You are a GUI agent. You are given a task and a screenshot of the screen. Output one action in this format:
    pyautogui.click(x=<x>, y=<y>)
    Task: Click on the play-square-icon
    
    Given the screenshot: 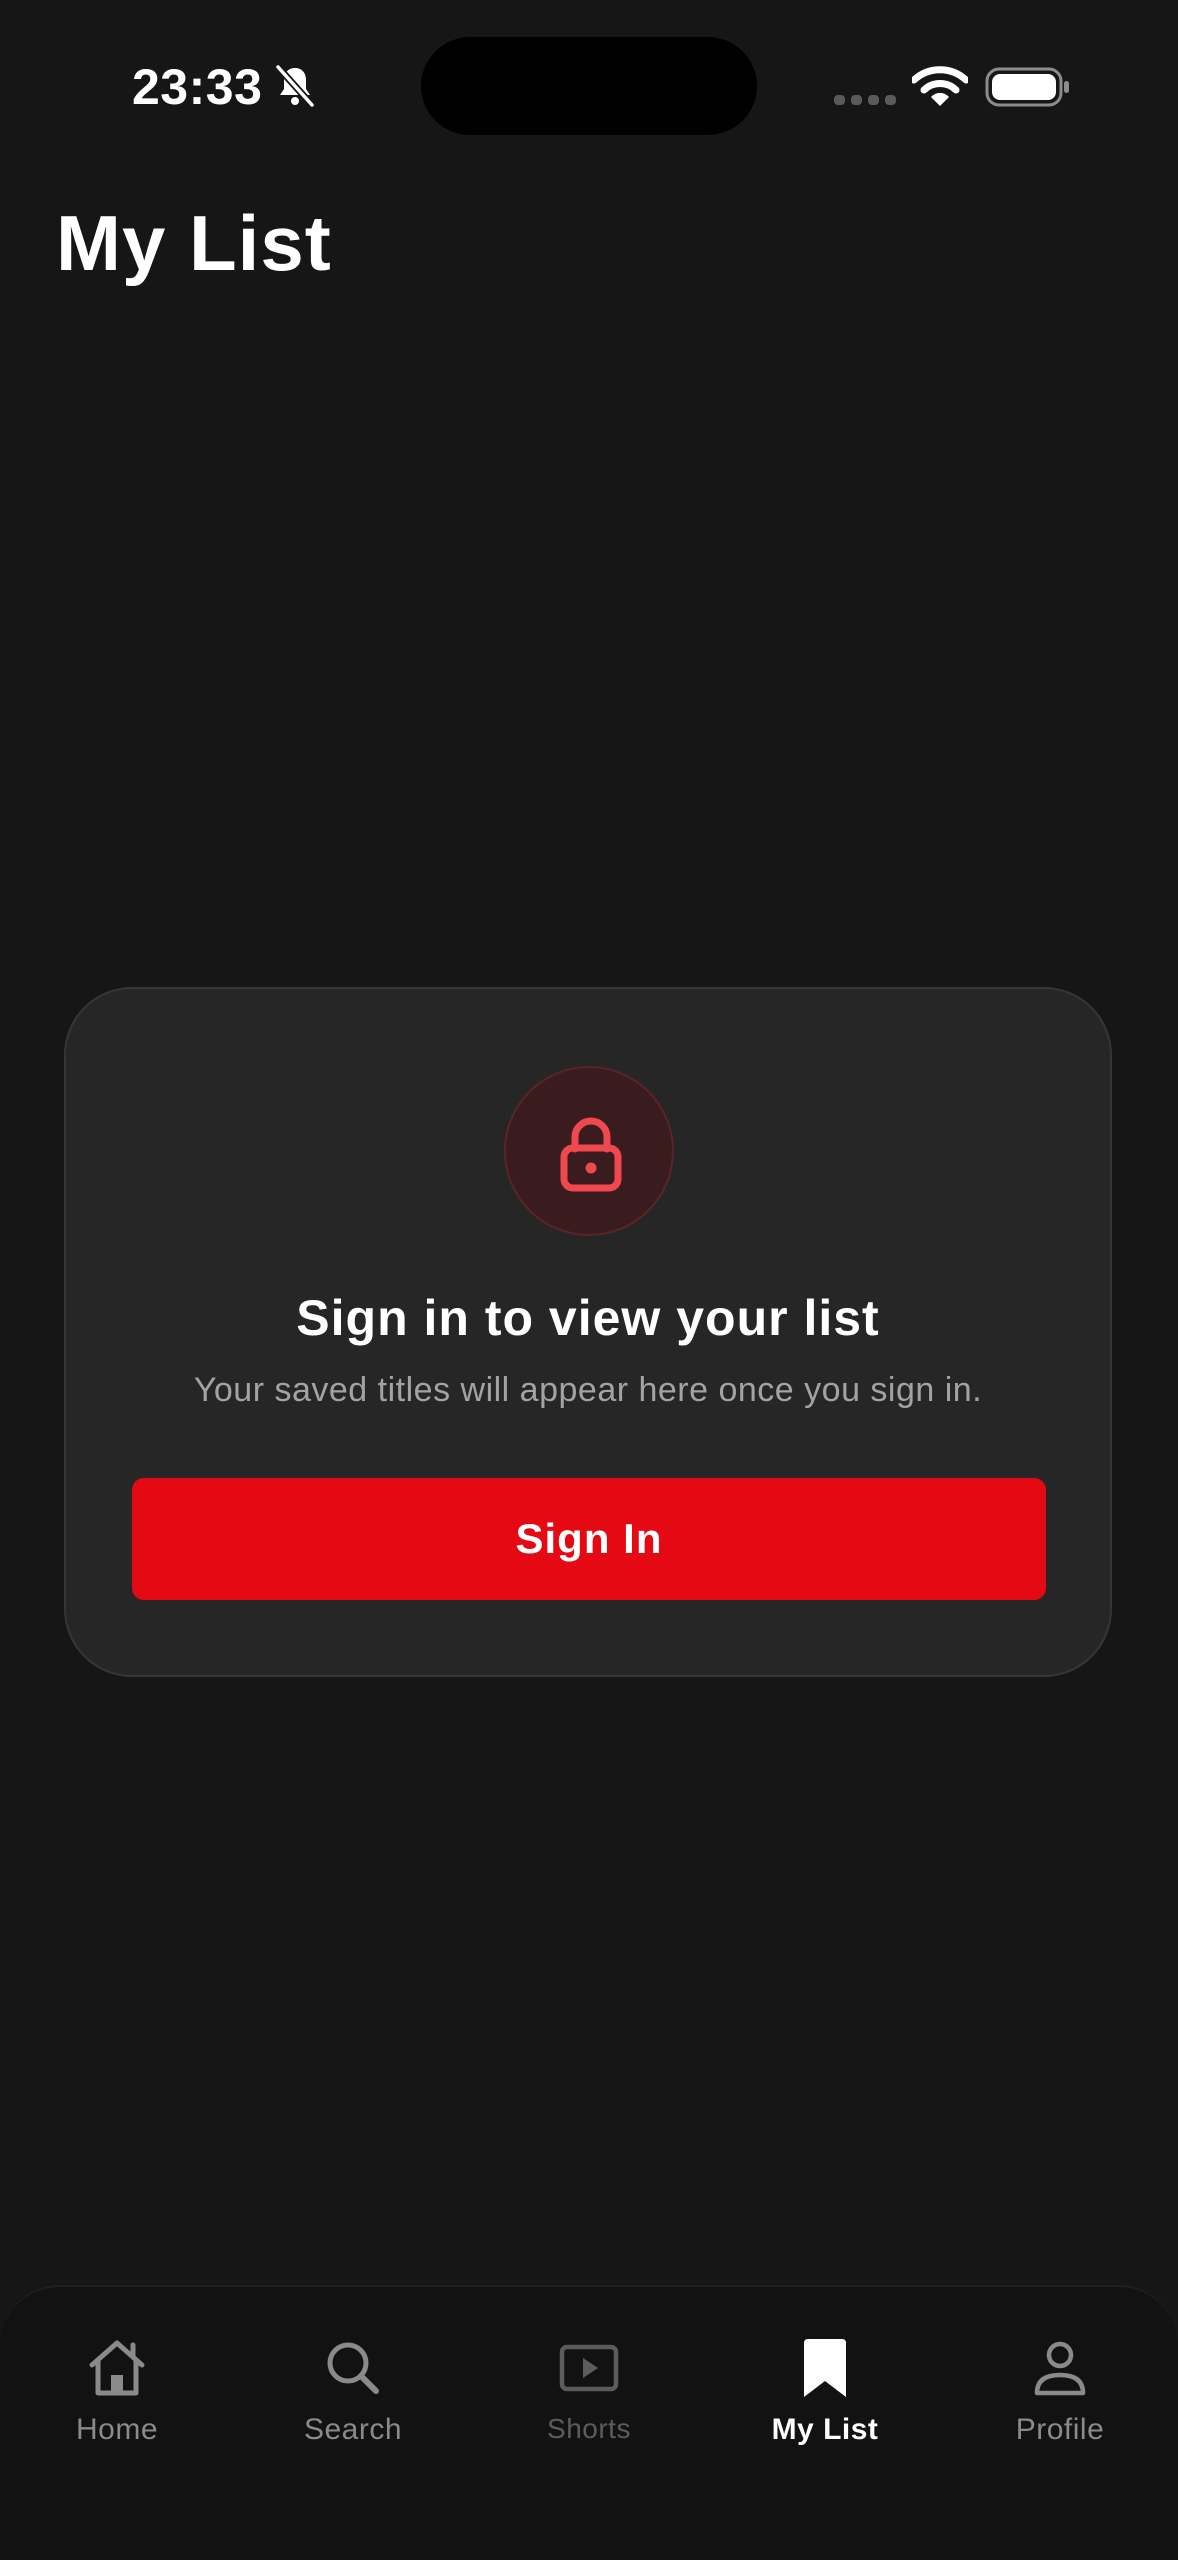 What is the action you would take?
    pyautogui.click(x=589, y=2368)
    